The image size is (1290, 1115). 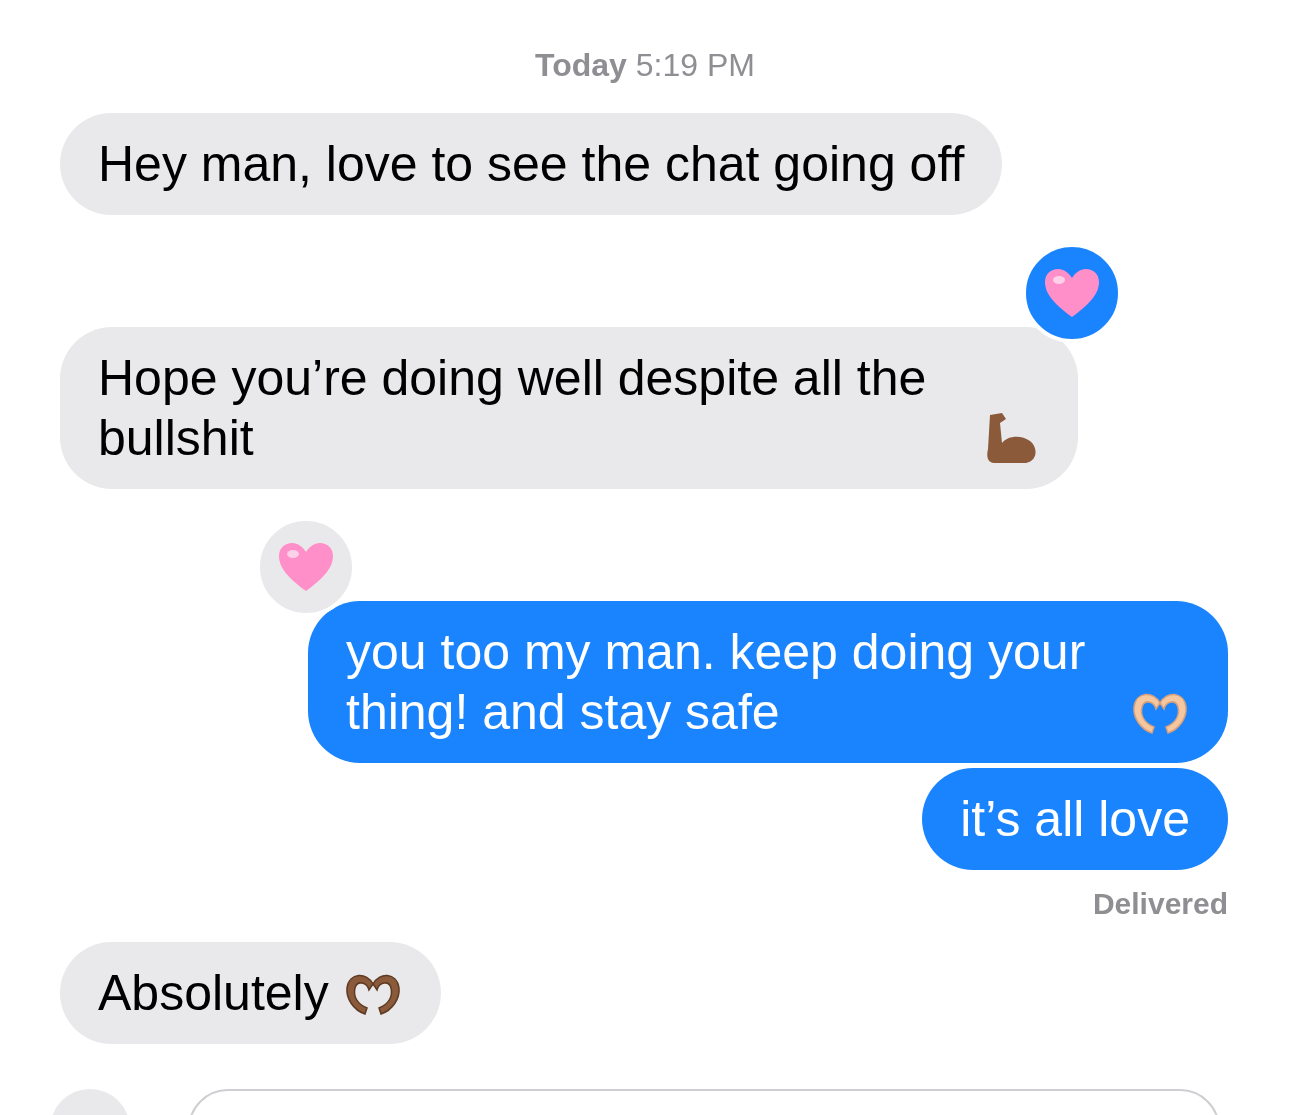 I want to click on message-text: Hope you’re doing well despite all the bullshit, so click(x=513, y=408).